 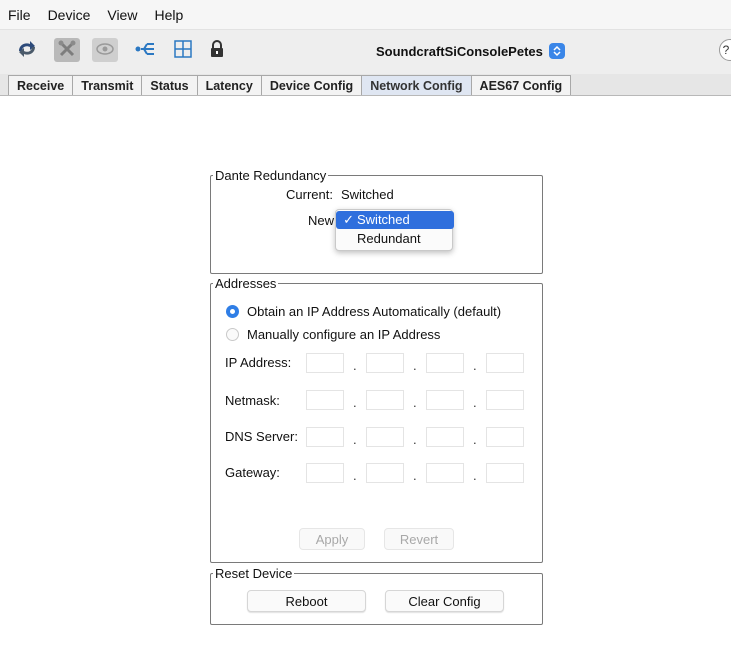 What do you see at coordinates (69, 15) in the screenshot?
I see `menu-device: Device` at bounding box center [69, 15].